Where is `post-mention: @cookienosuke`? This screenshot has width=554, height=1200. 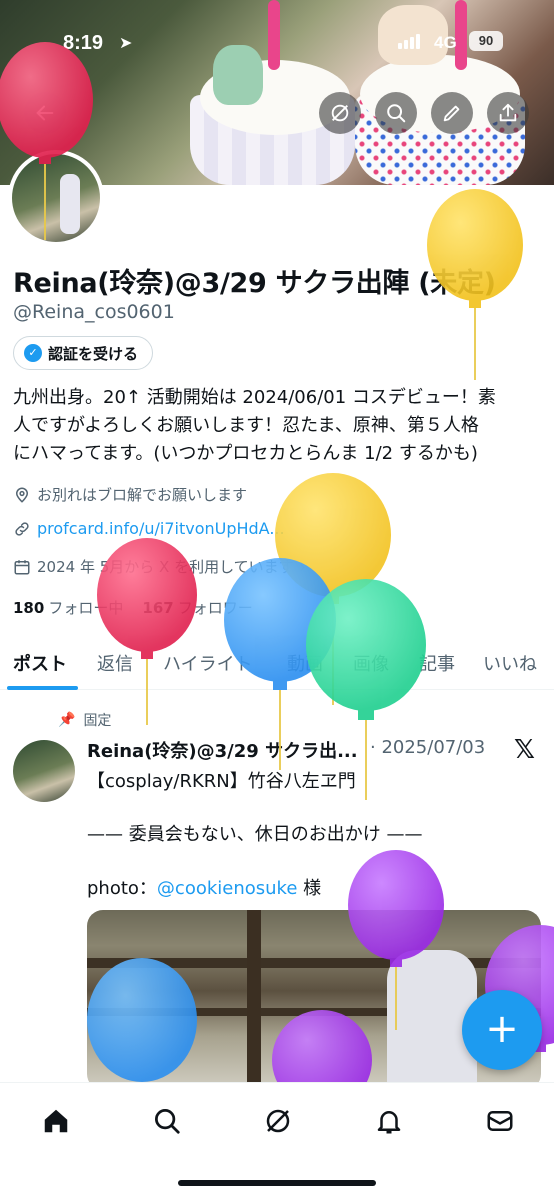
post-mention: @cookienosuke is located at coordinates (227, 888).